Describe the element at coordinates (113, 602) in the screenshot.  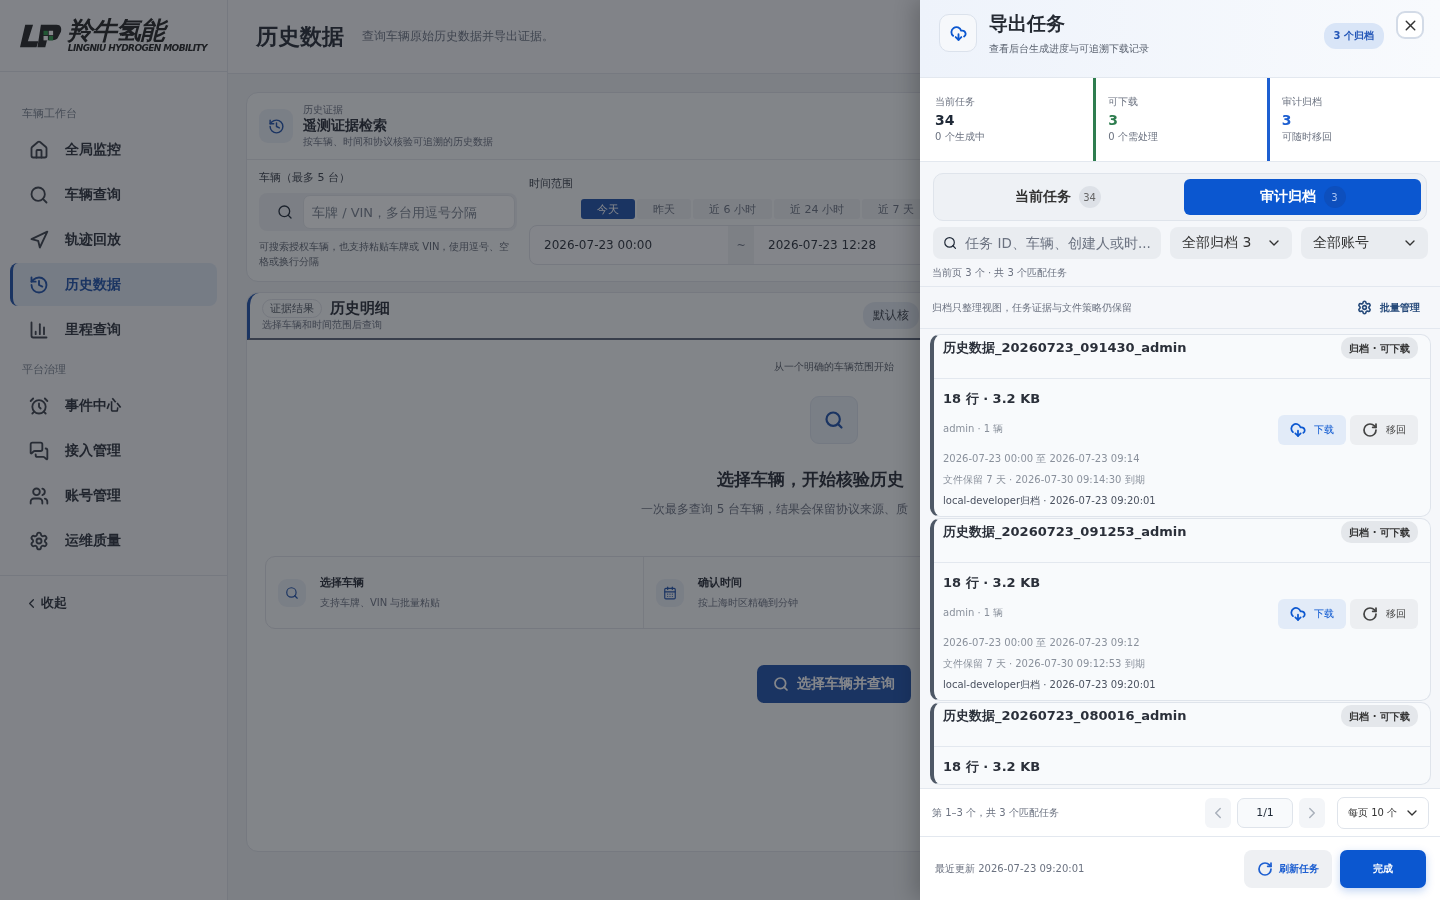
I see `collapse-button: 收起` at that location.